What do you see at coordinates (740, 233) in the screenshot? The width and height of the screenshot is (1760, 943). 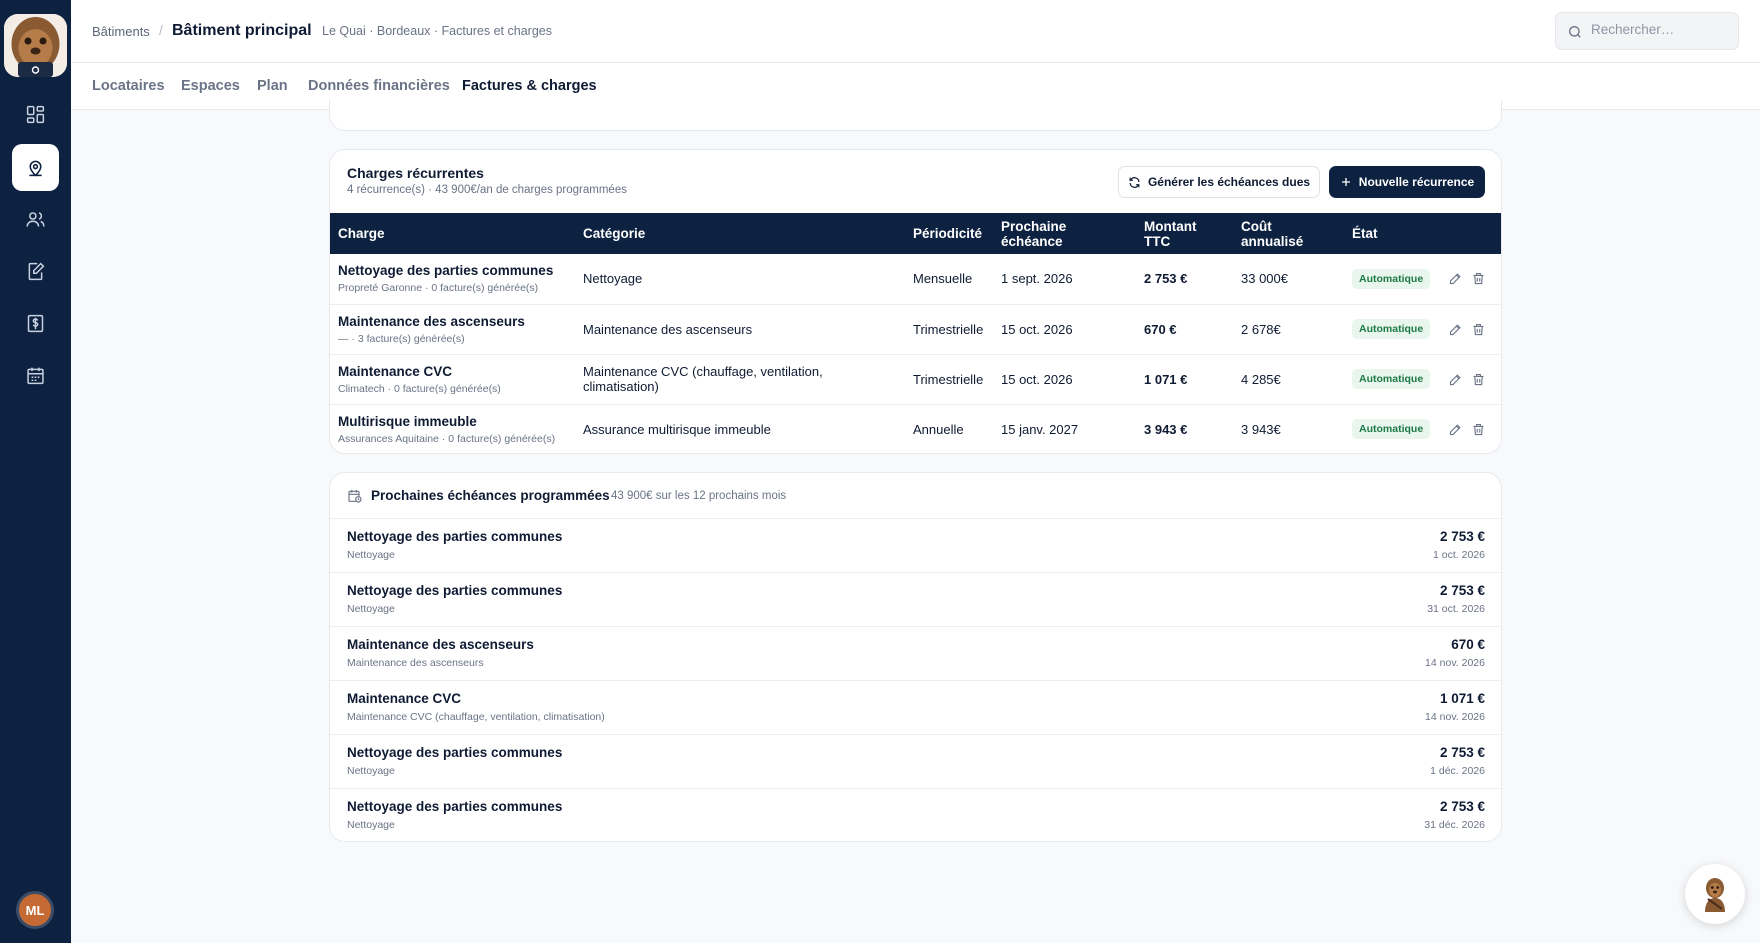 I see `column-header: Catégorie` at bounding box center [740, 233].